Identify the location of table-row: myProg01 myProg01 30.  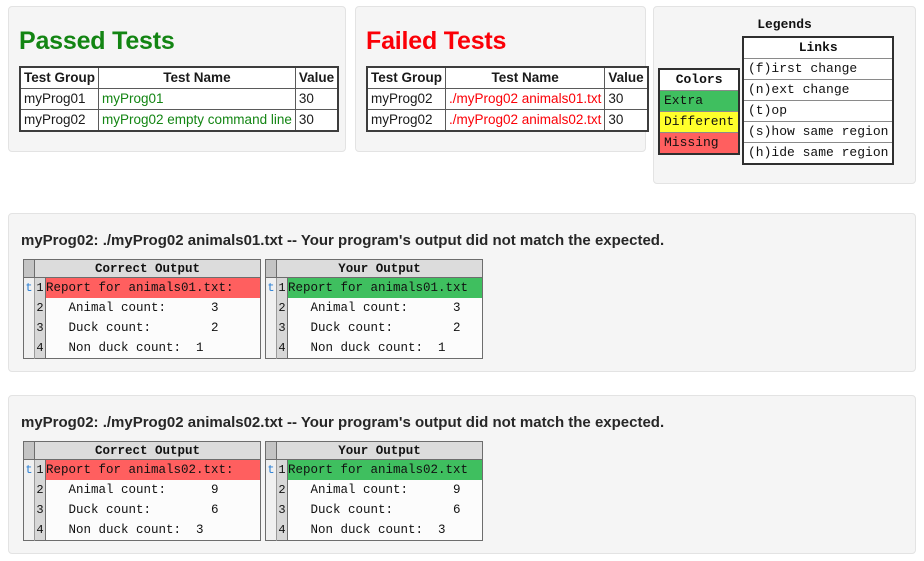
(179, 99).